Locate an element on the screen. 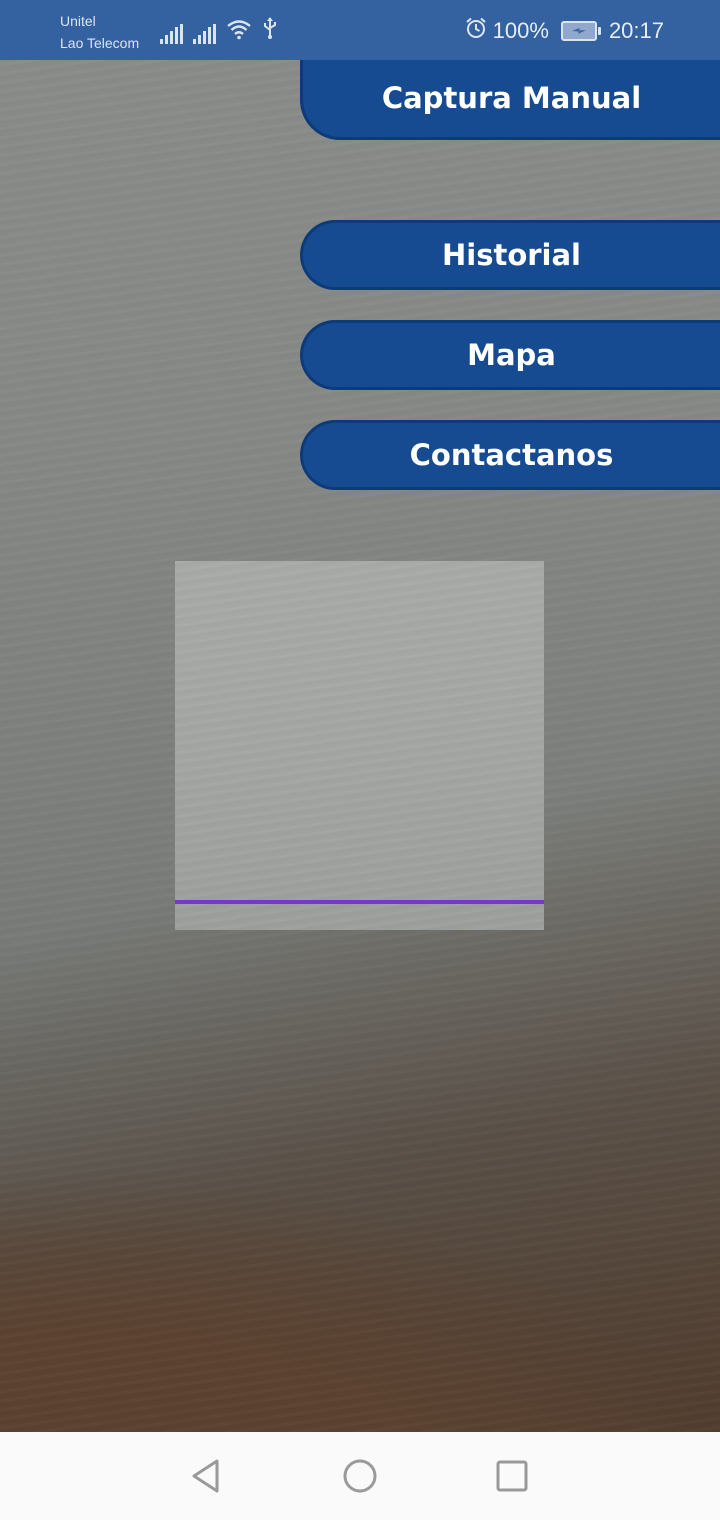  scan-line is located at coordinates (359, 902).